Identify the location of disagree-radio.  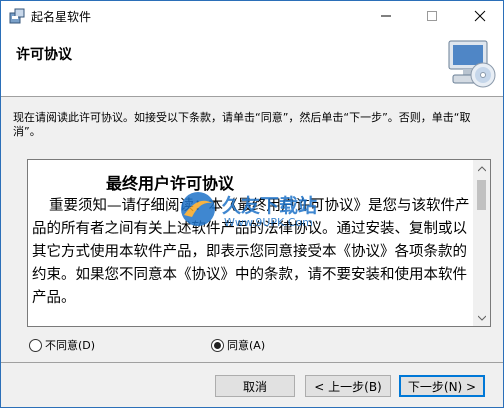
(35, 345).